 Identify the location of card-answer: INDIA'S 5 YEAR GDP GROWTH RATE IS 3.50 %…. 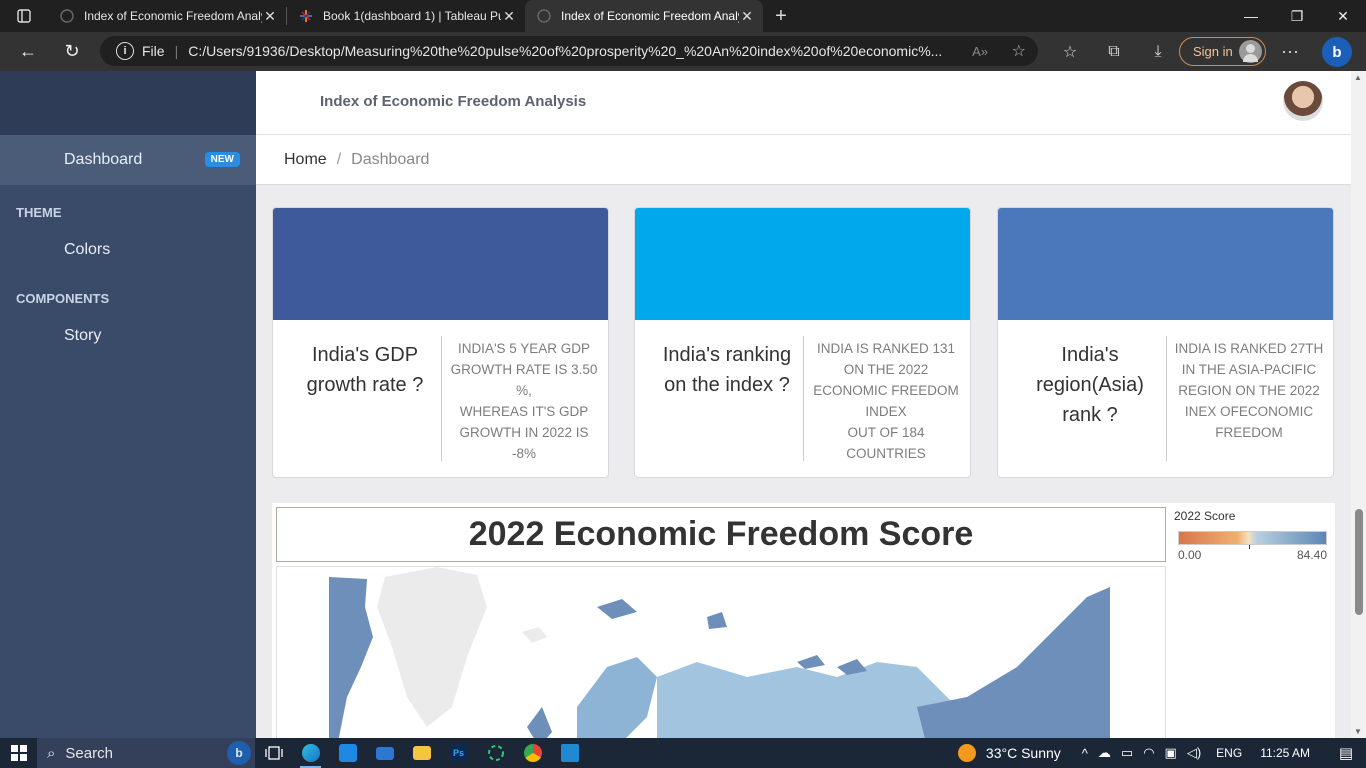
(524, 401).